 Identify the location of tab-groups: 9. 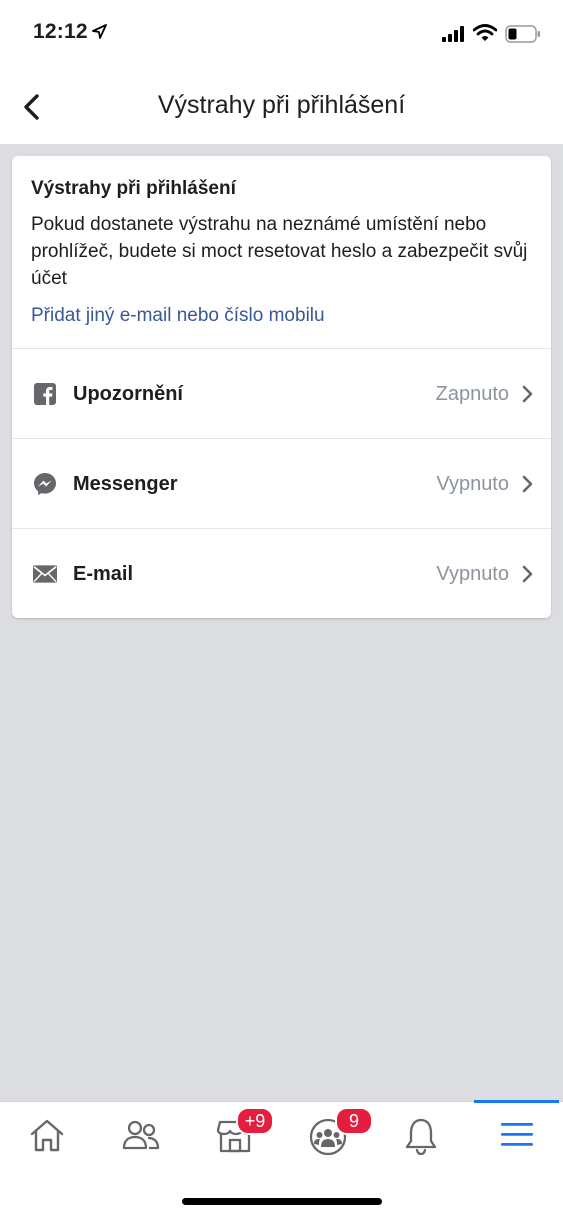
(326, 1137).